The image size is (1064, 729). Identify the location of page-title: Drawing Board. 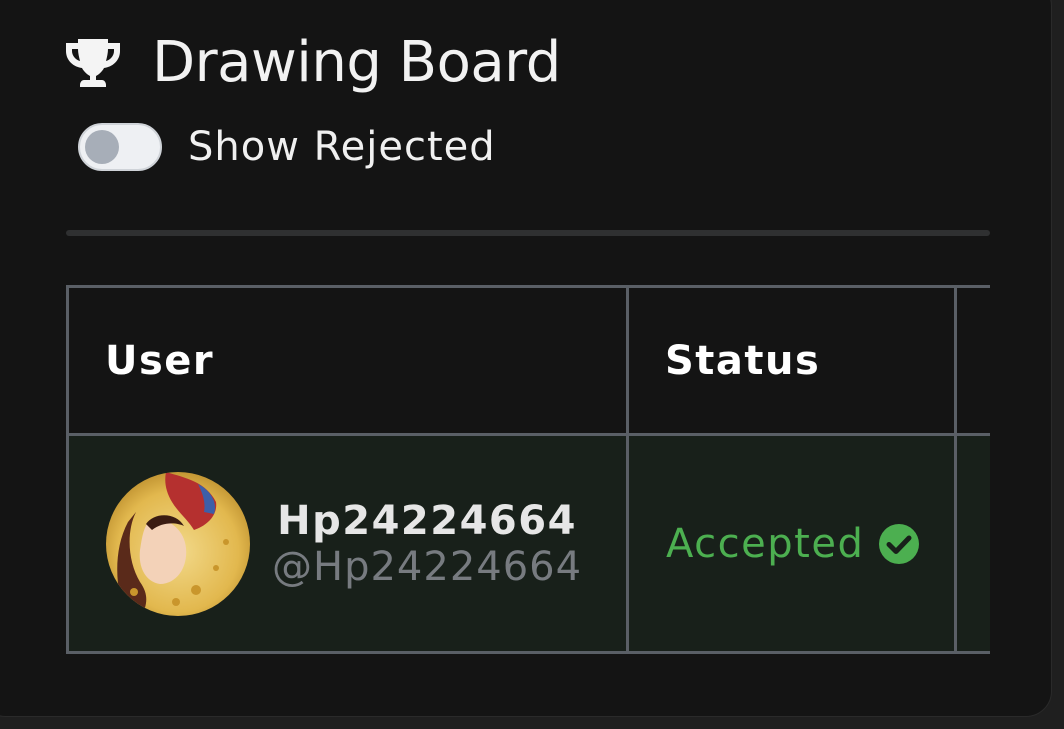
(356, 62).